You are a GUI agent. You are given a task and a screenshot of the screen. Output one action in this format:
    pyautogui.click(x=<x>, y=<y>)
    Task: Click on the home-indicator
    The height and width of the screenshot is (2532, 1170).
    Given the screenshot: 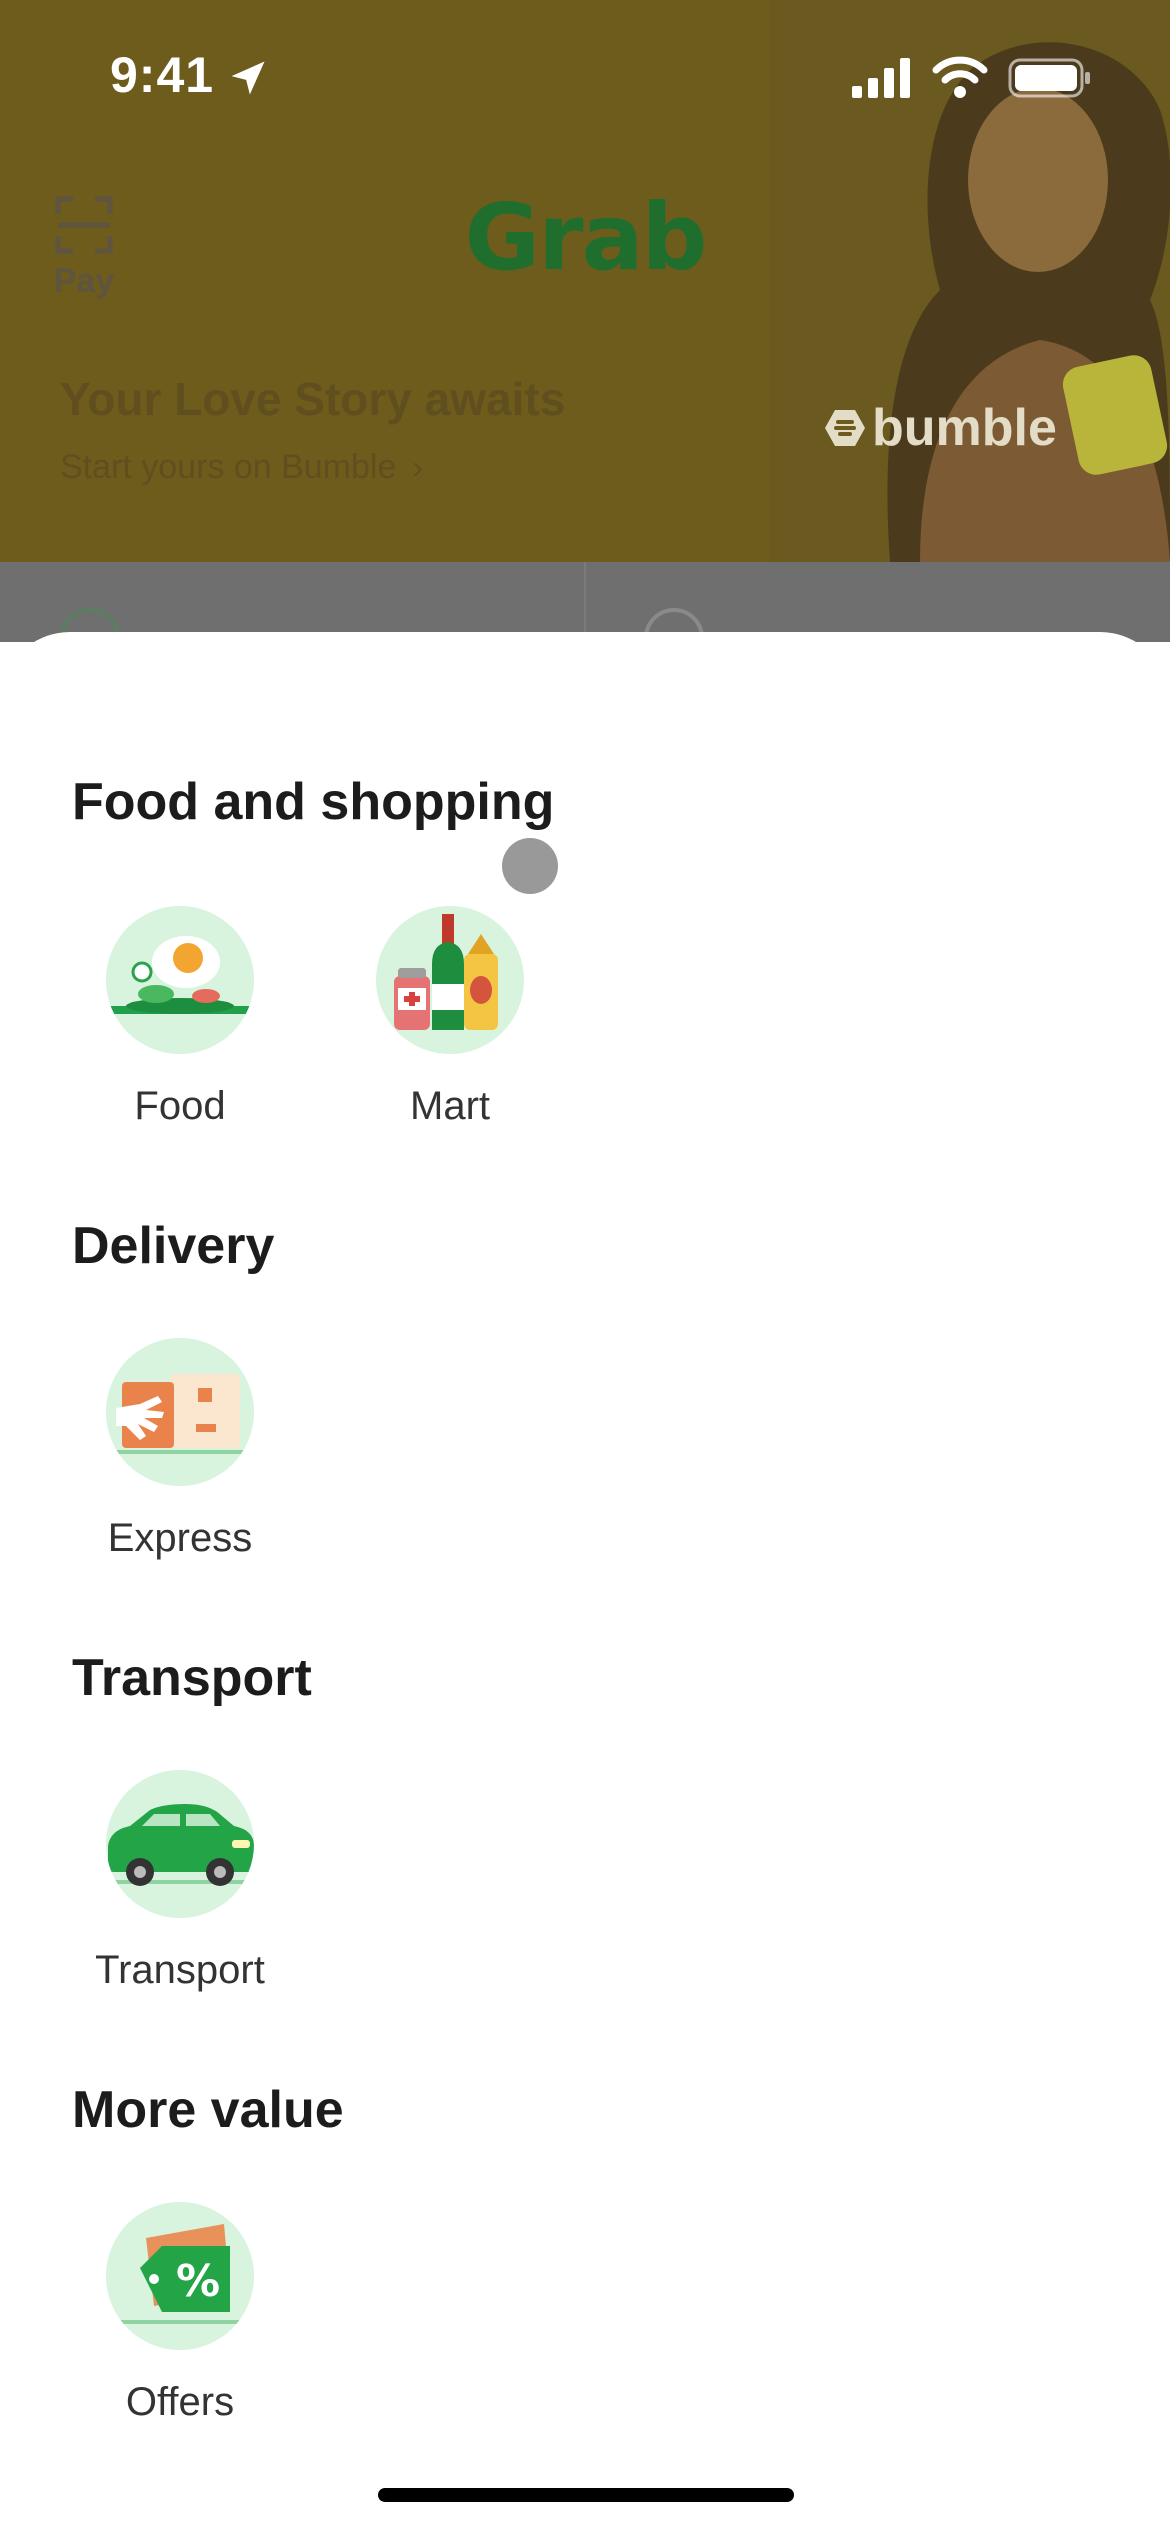 What is the action you would take?
    pyautogui.click(x=586, y=2495)
    